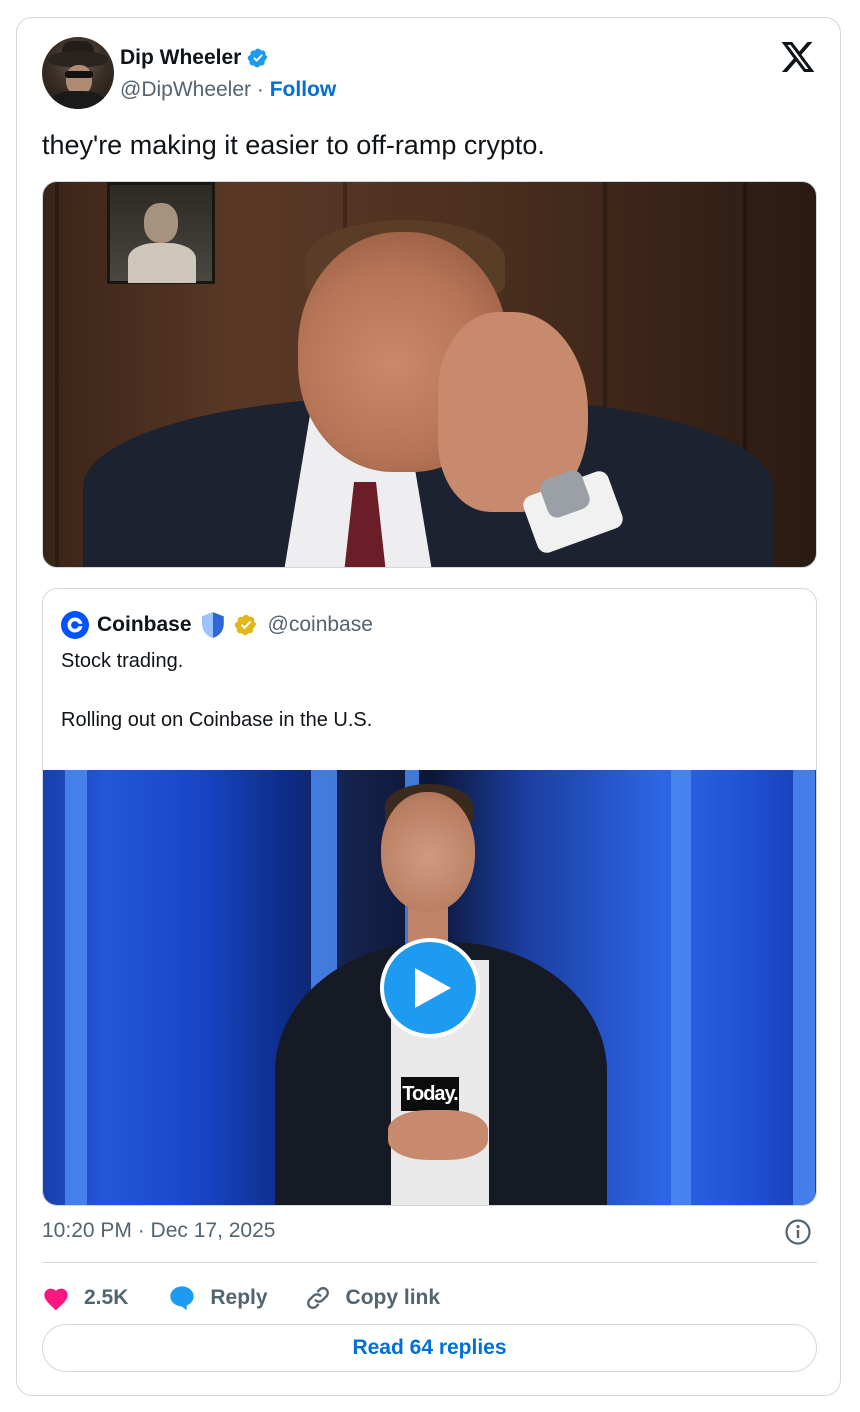  Describe the element at coordinates (75, 625) in the screenshot. I see `coinbase-logo-icon` at that location.